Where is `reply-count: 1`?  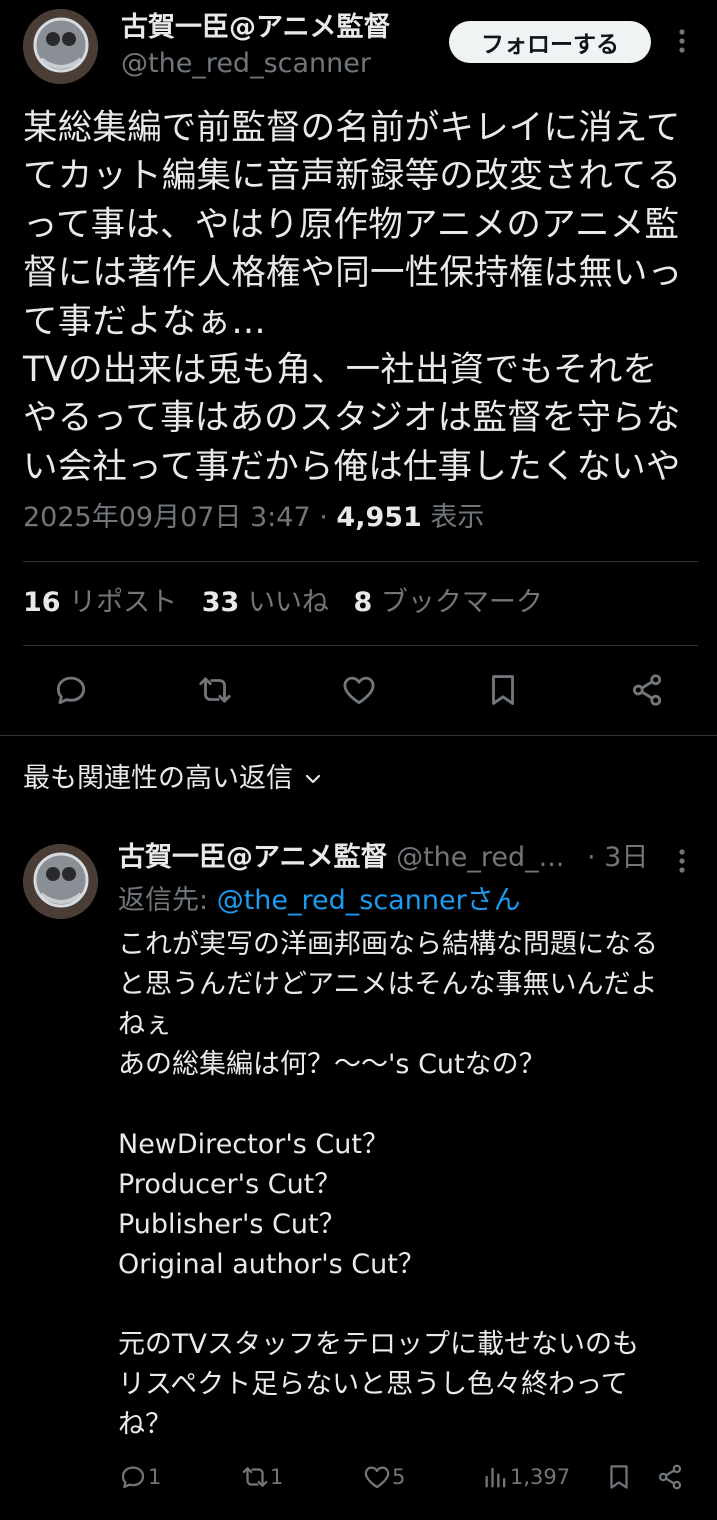
reply-count: 1 is located at coordinates (155, 1477).